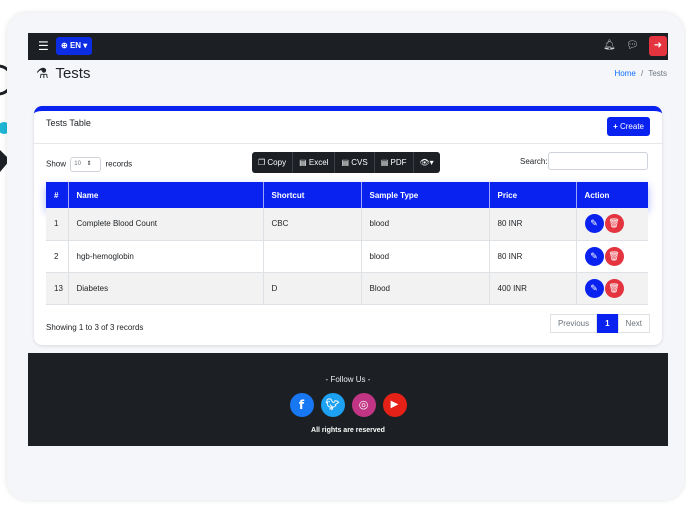 The width and height of the screenshot is (686, 505). What do you see at coordinates (312, 288) in the screenshot?
I see `cell-shortcut: D` at bounding box center [312, 288].